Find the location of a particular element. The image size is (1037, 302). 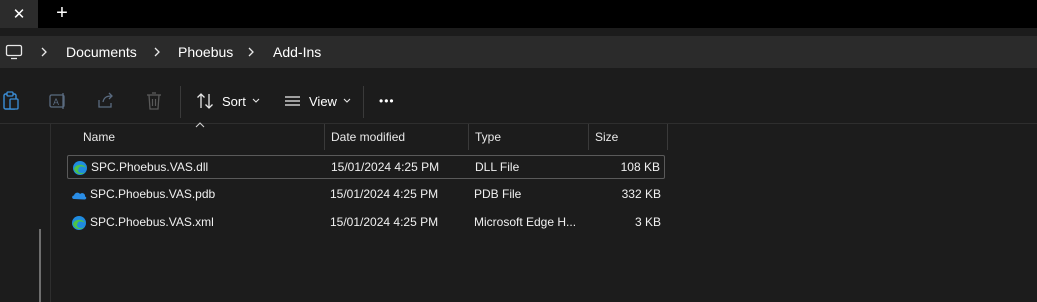

column-header-type: Type is located at coordinates (488, 137).